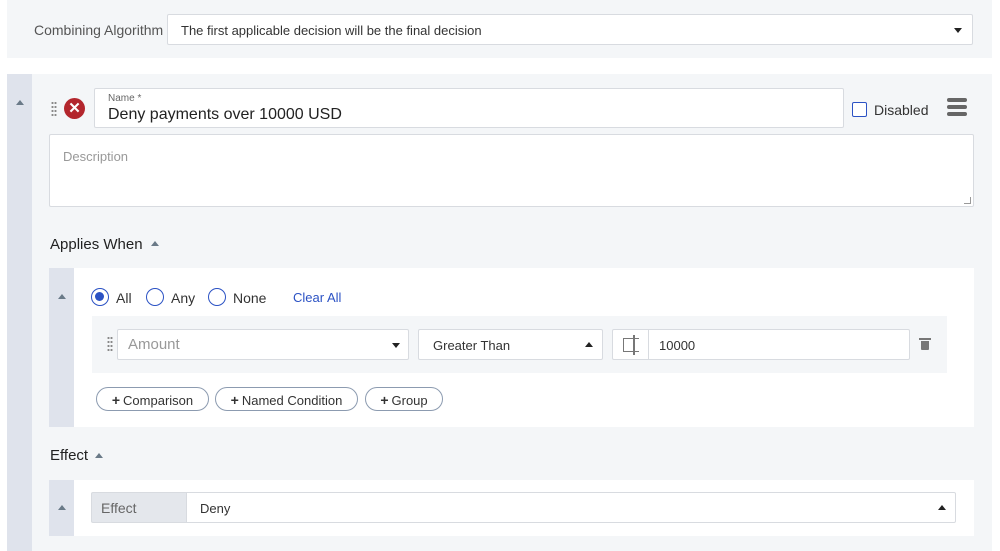 The width and height of the screenshot is (1000, 551). I want to click on trash-icon, so click(925, 344).